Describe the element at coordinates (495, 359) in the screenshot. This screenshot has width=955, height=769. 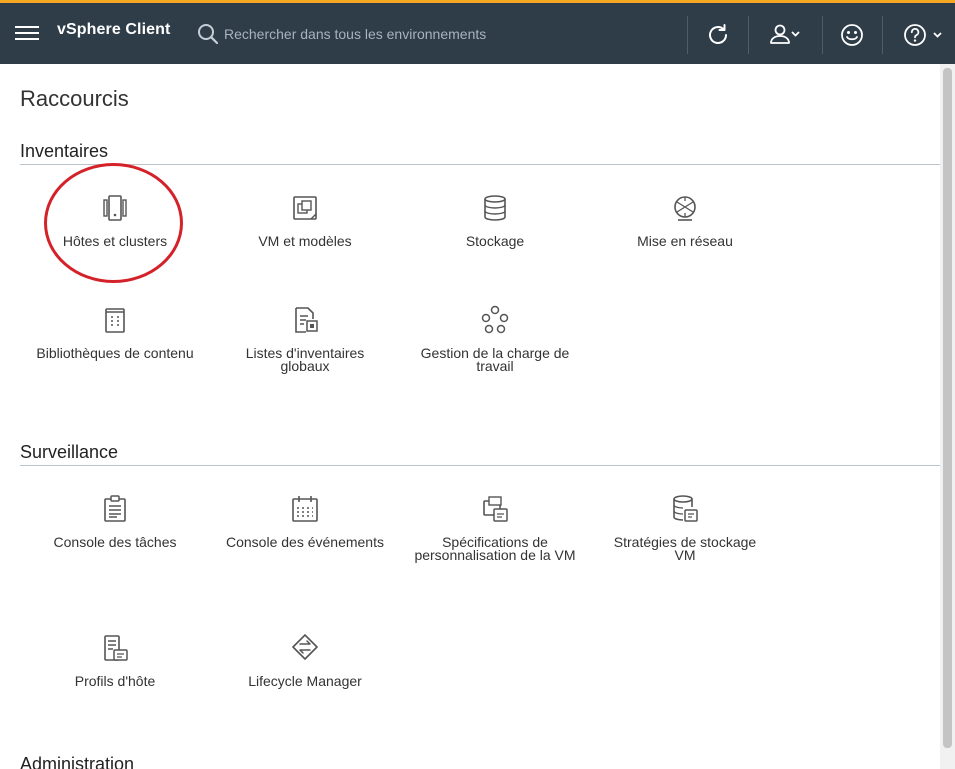
I see `tile-label: Gestion de la charge de travail` at that location.